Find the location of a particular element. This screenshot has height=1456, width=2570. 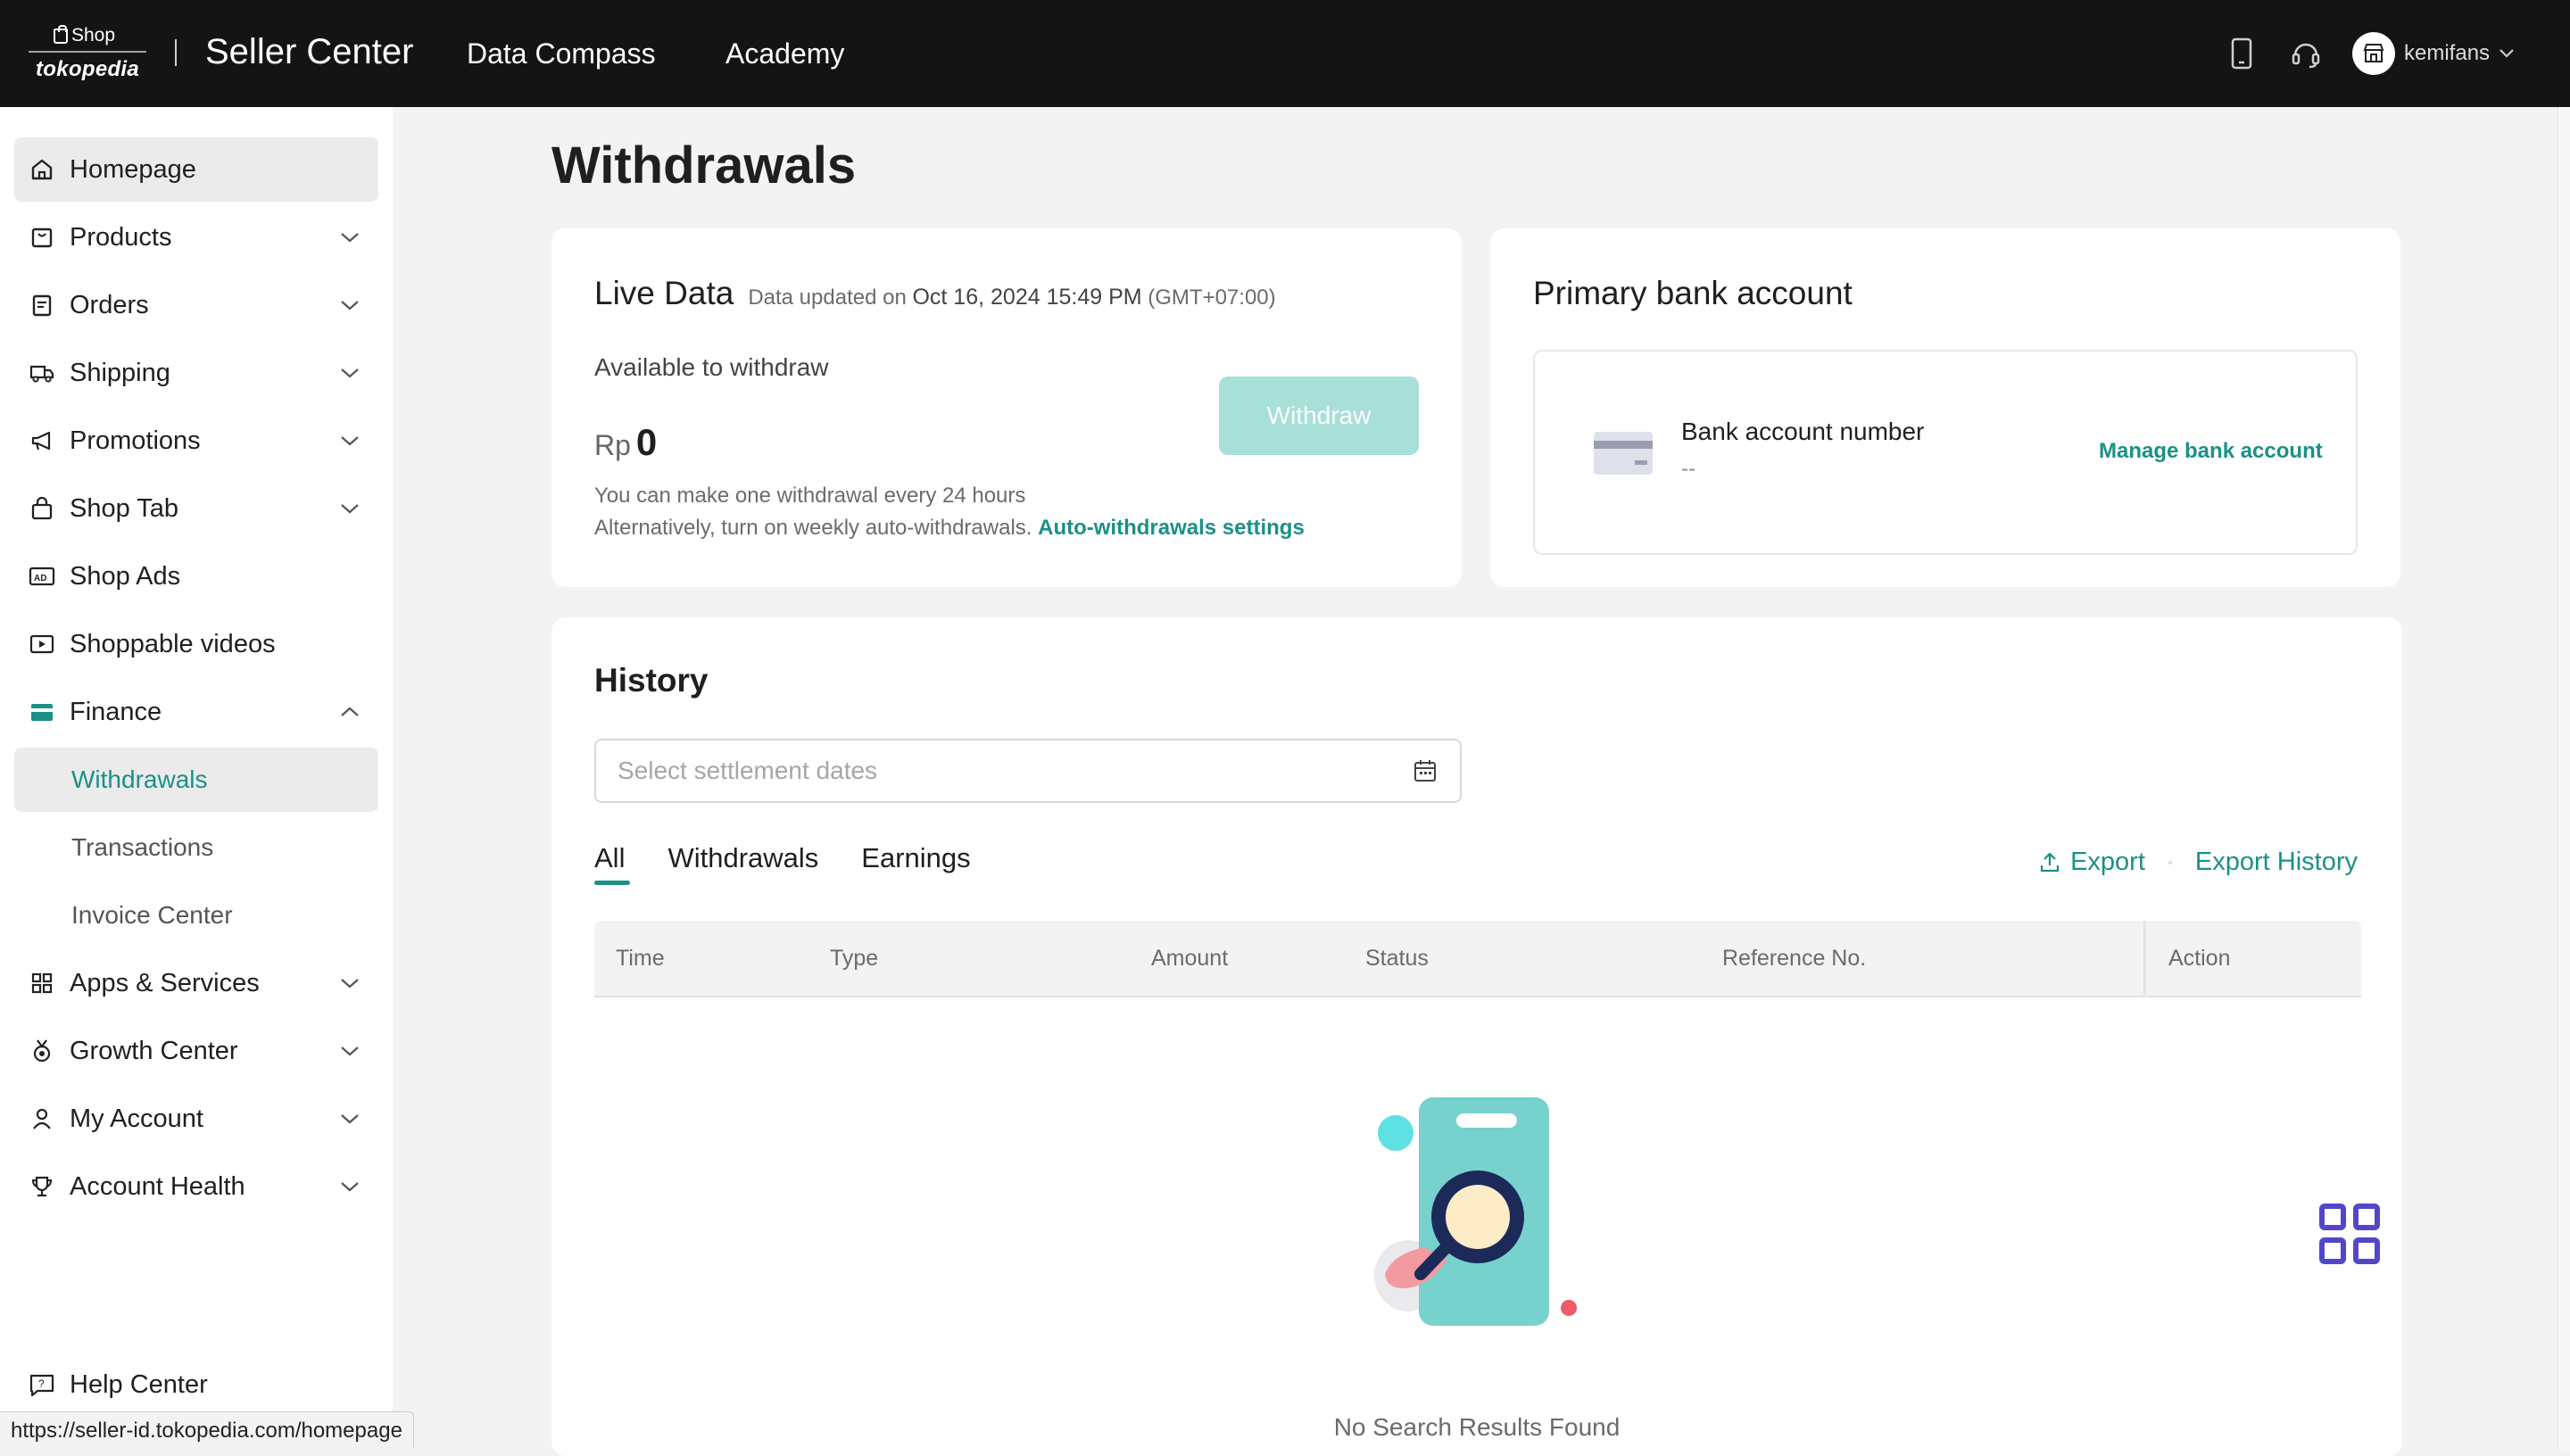

sidebar-item-promotions: Promotions is located at coordinates (196, 441).